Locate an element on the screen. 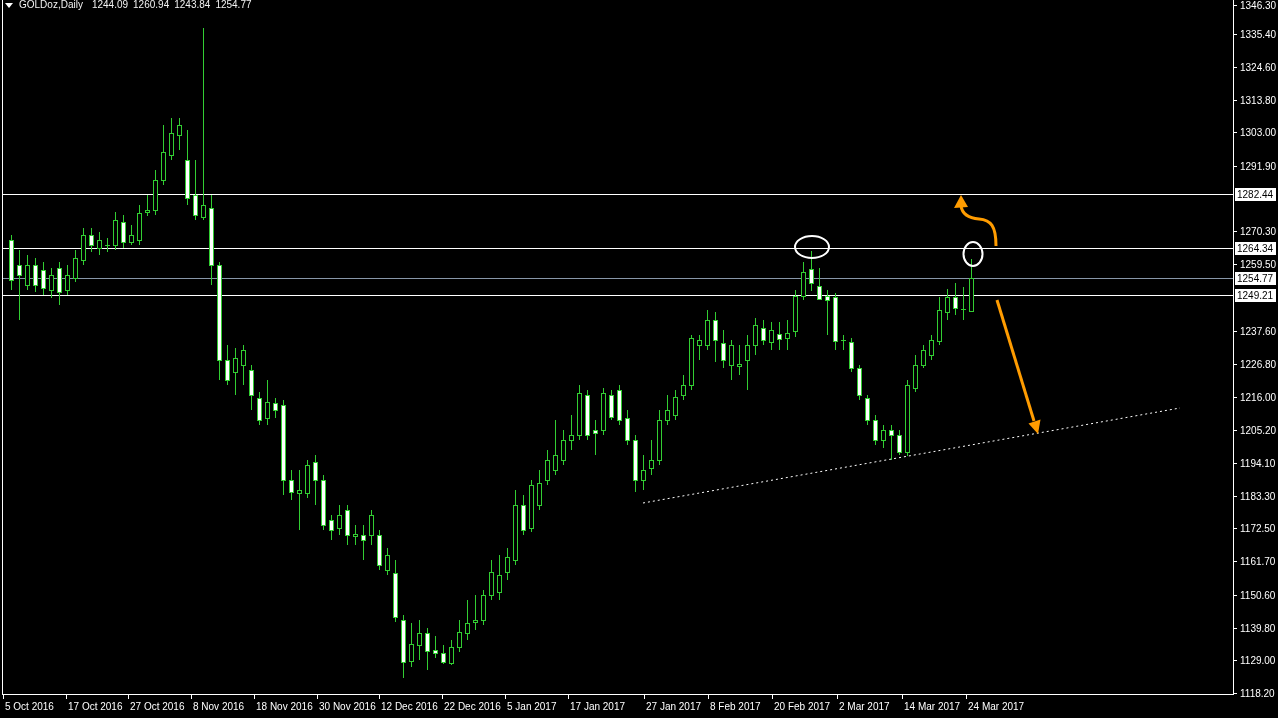 This screenshot has height=718, width=1278. price-axis-label: 1129.00 is located at coordinates (1258, 660).